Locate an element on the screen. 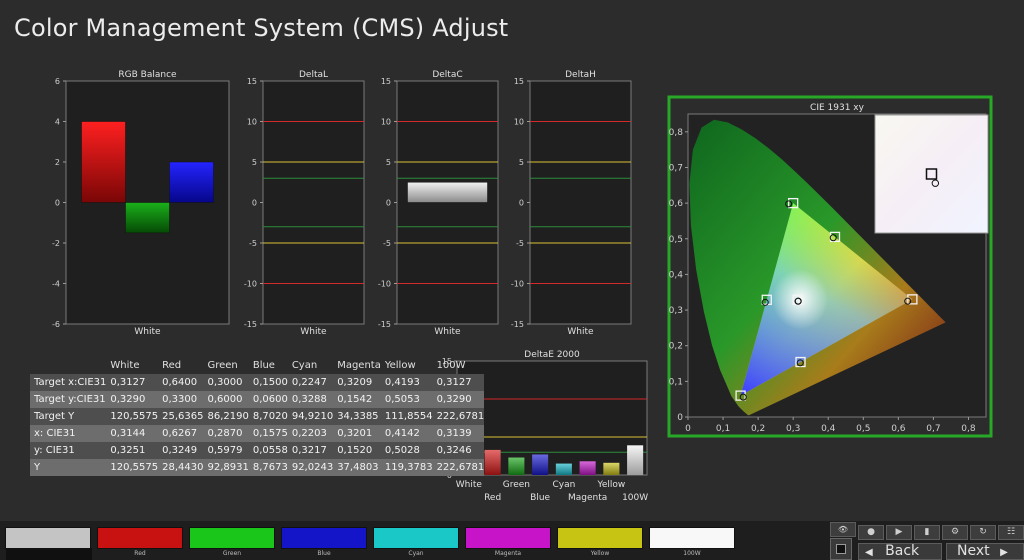 This screenshot has width=1024, height=560. next-arrow-icon: ▶ is located at coordinates (1004, 552).